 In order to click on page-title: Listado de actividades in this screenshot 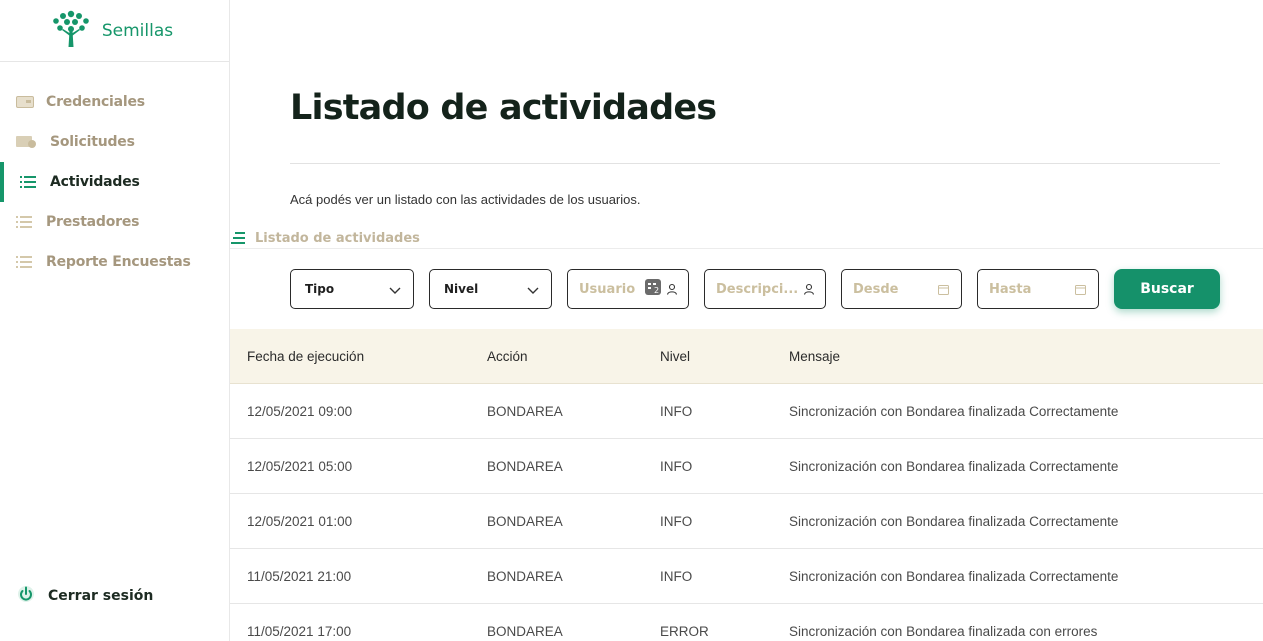, I will do `click(503, 108)`.